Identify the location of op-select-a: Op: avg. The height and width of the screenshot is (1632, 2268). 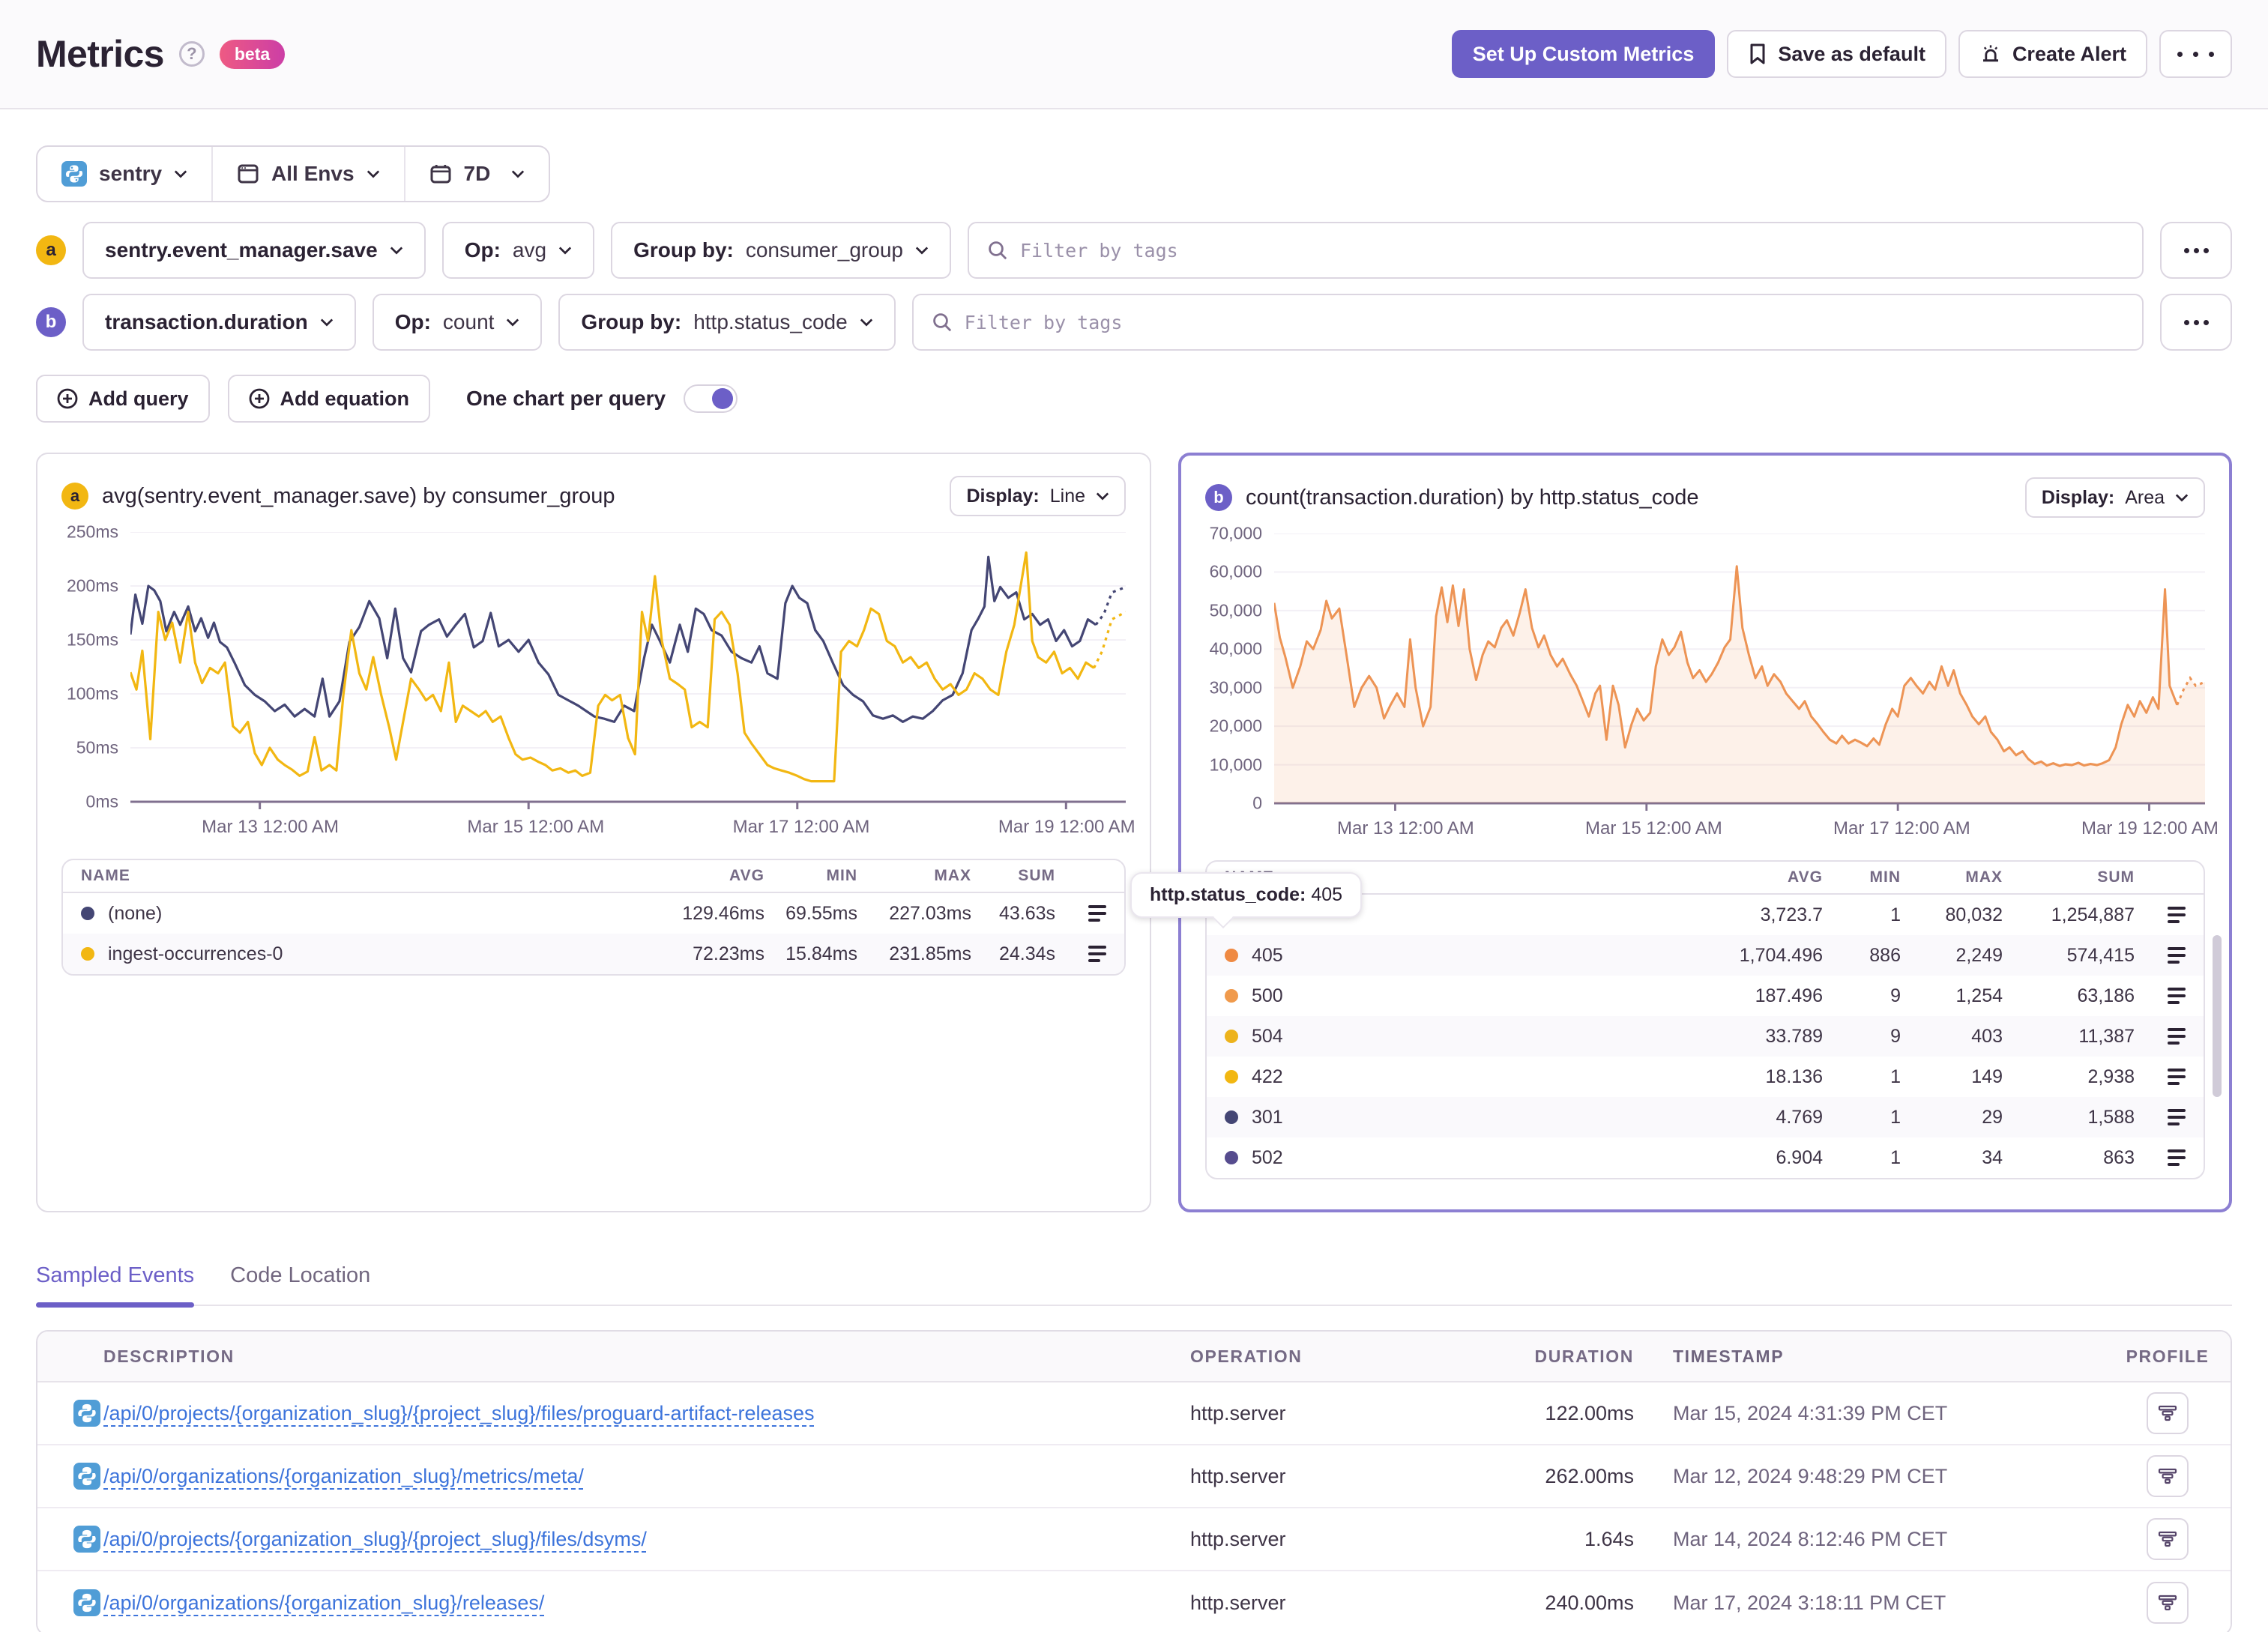
(518, 250).